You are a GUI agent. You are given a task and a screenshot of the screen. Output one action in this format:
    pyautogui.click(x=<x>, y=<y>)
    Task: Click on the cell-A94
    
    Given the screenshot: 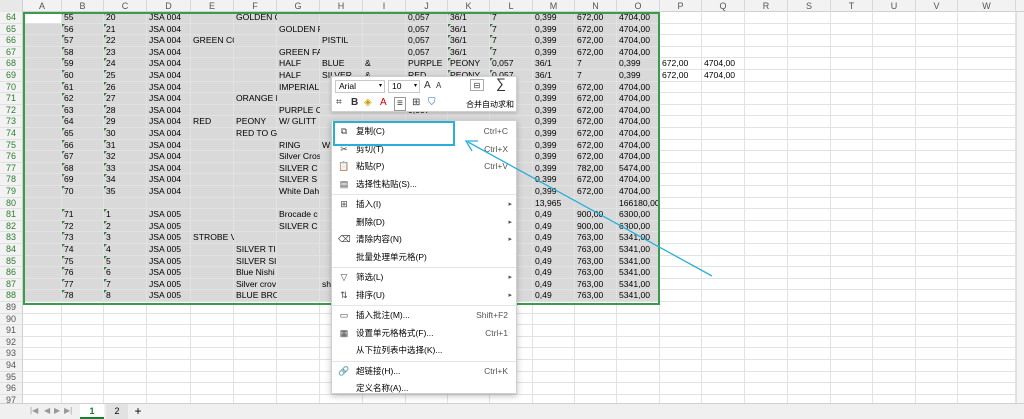 What is the action you would take?
    pyautogui.click(x=42, y=366)
    